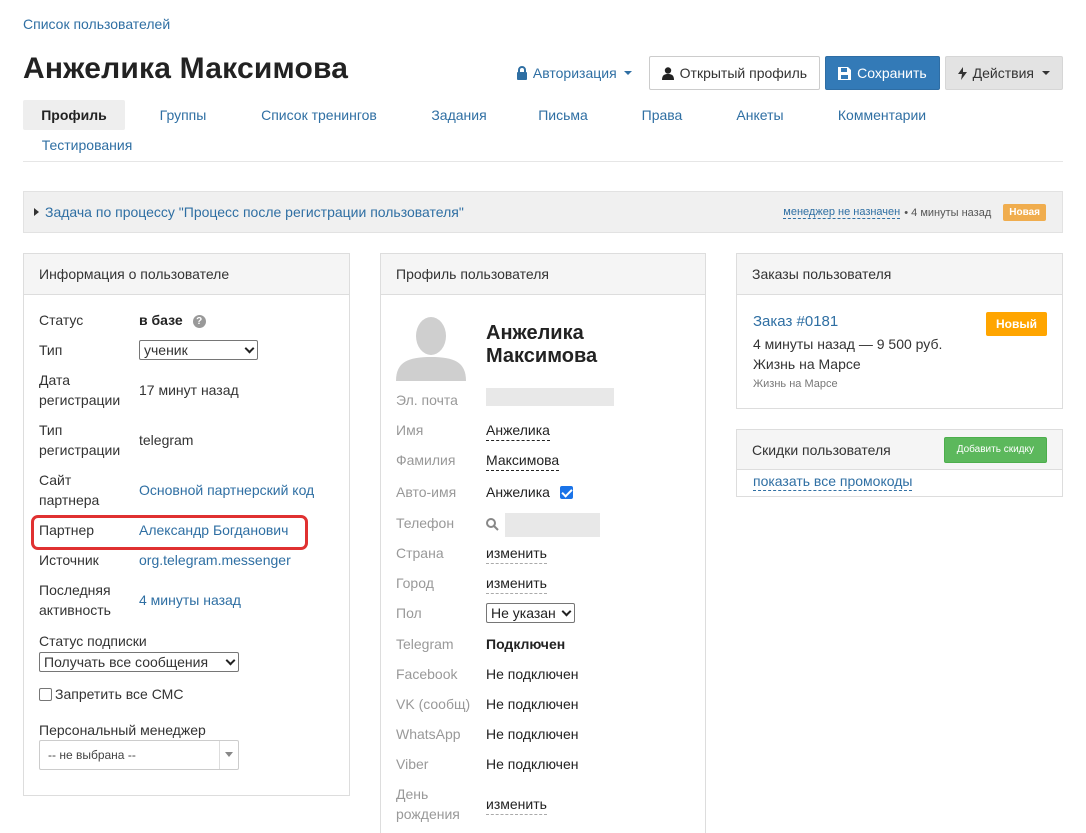 Image resolution: width=1086 pixels, height=833 pixels. I want to click on type-label: Тип, so click(51, 350).